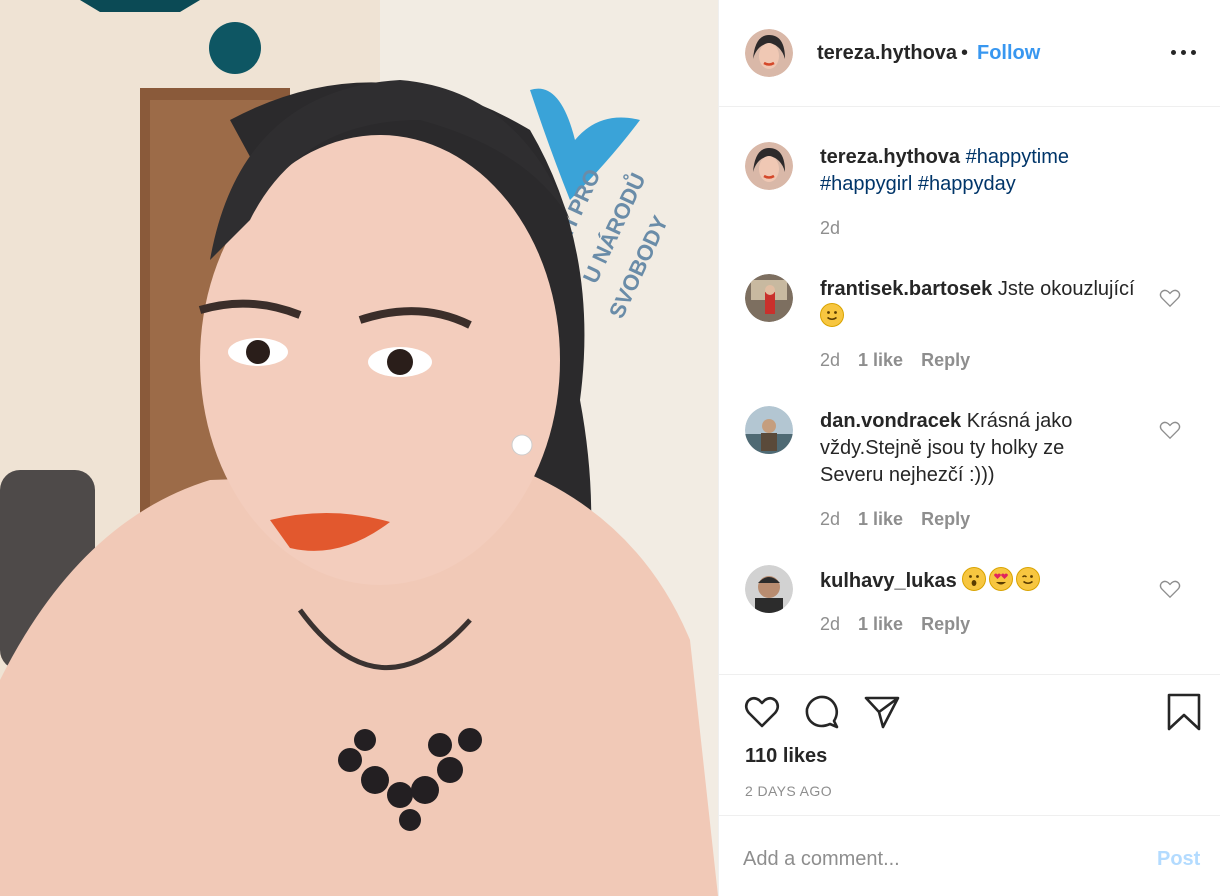 The height and width of the screenshot is (896, 1220). What do you see at coordinates (933, 859) in the screenshot?
I see `add-comment-input` at bounding box center [933, 859].